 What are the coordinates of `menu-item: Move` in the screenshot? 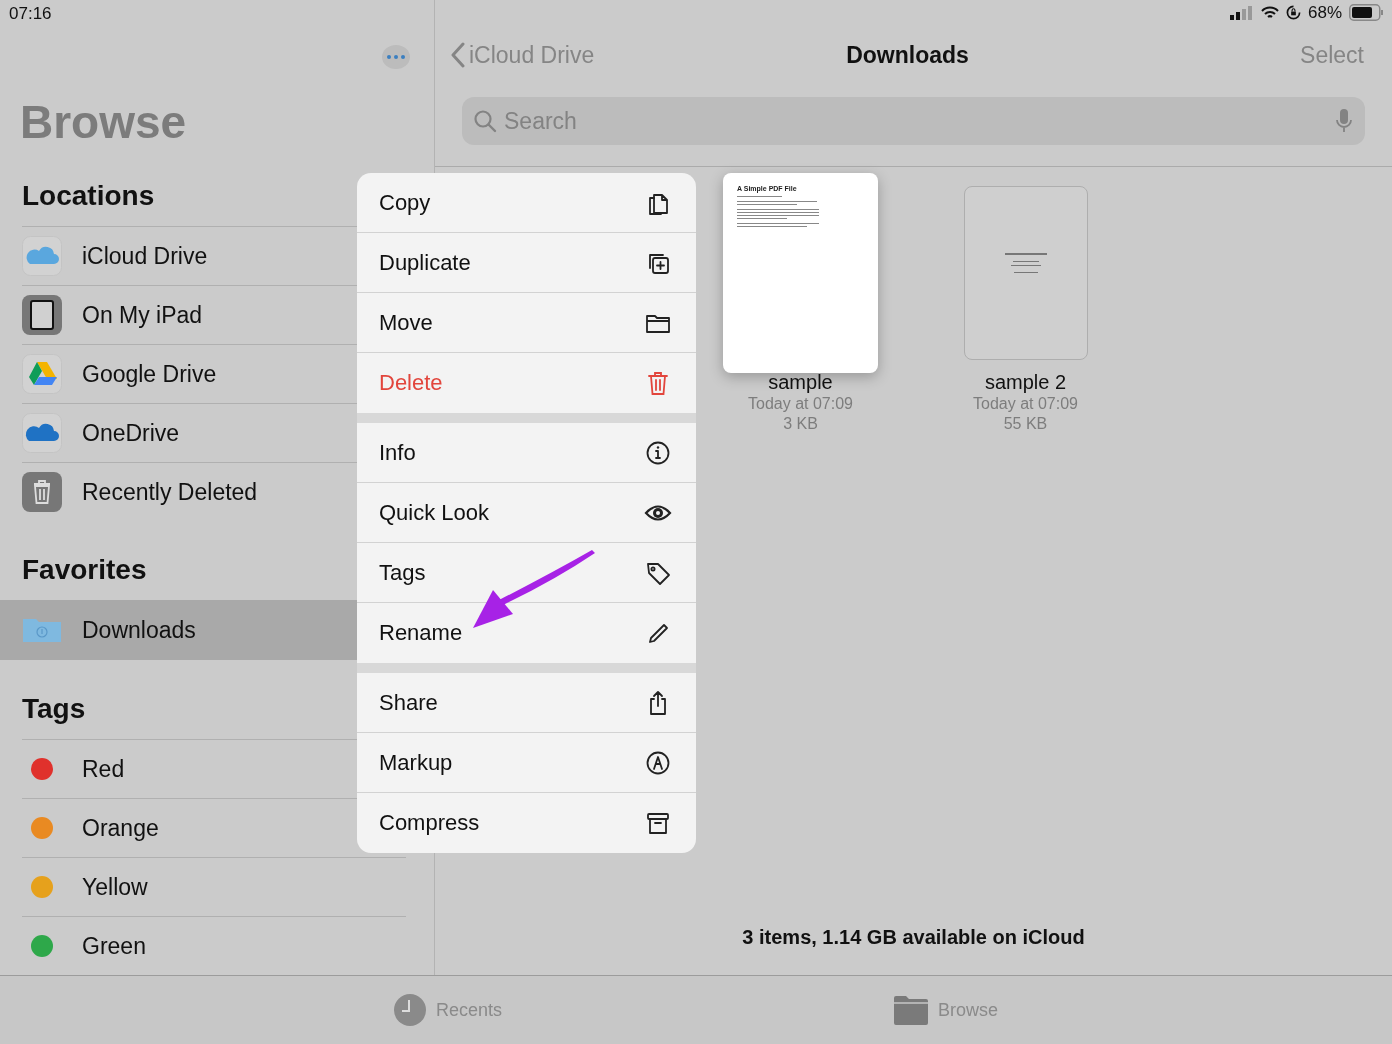 It's located at (526, 323).